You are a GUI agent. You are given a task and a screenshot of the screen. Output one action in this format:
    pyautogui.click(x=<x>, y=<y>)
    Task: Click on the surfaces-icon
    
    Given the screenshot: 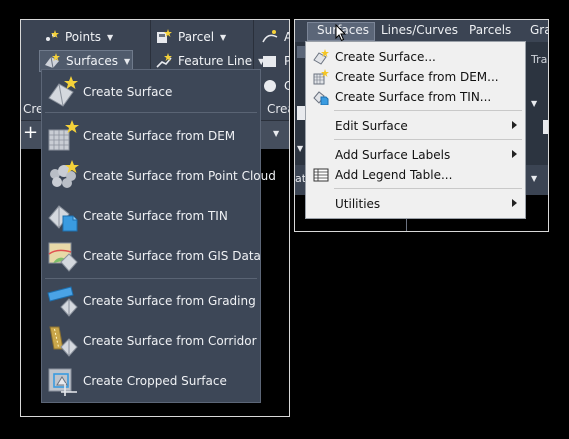 What is the action you would take?
    pyautogui.click(x=52, y=61)
    